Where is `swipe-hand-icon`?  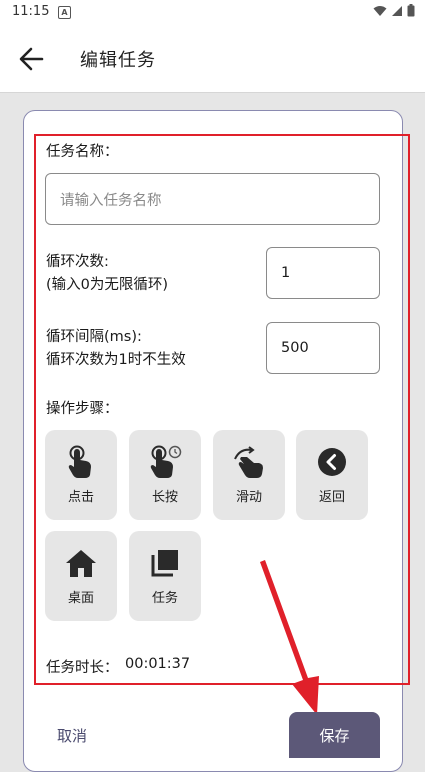 swipe-hand-icon is located at coordinates (249, 462).